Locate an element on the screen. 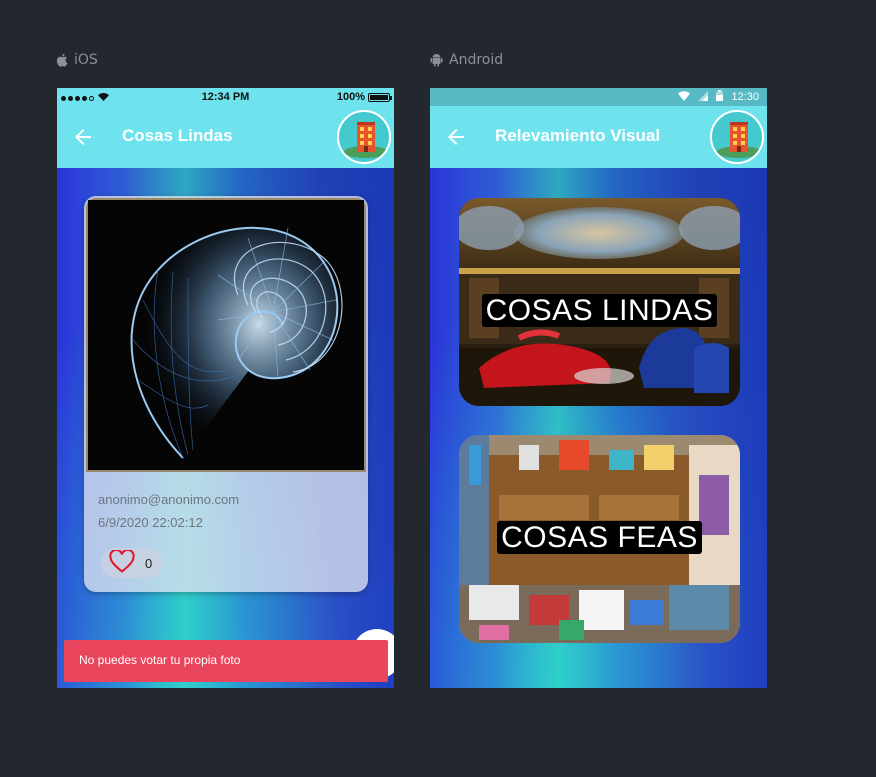 The height and width of the screenshot is (777, 876). tile-title: COSAS FEAS is located at coordinates (599, 537).